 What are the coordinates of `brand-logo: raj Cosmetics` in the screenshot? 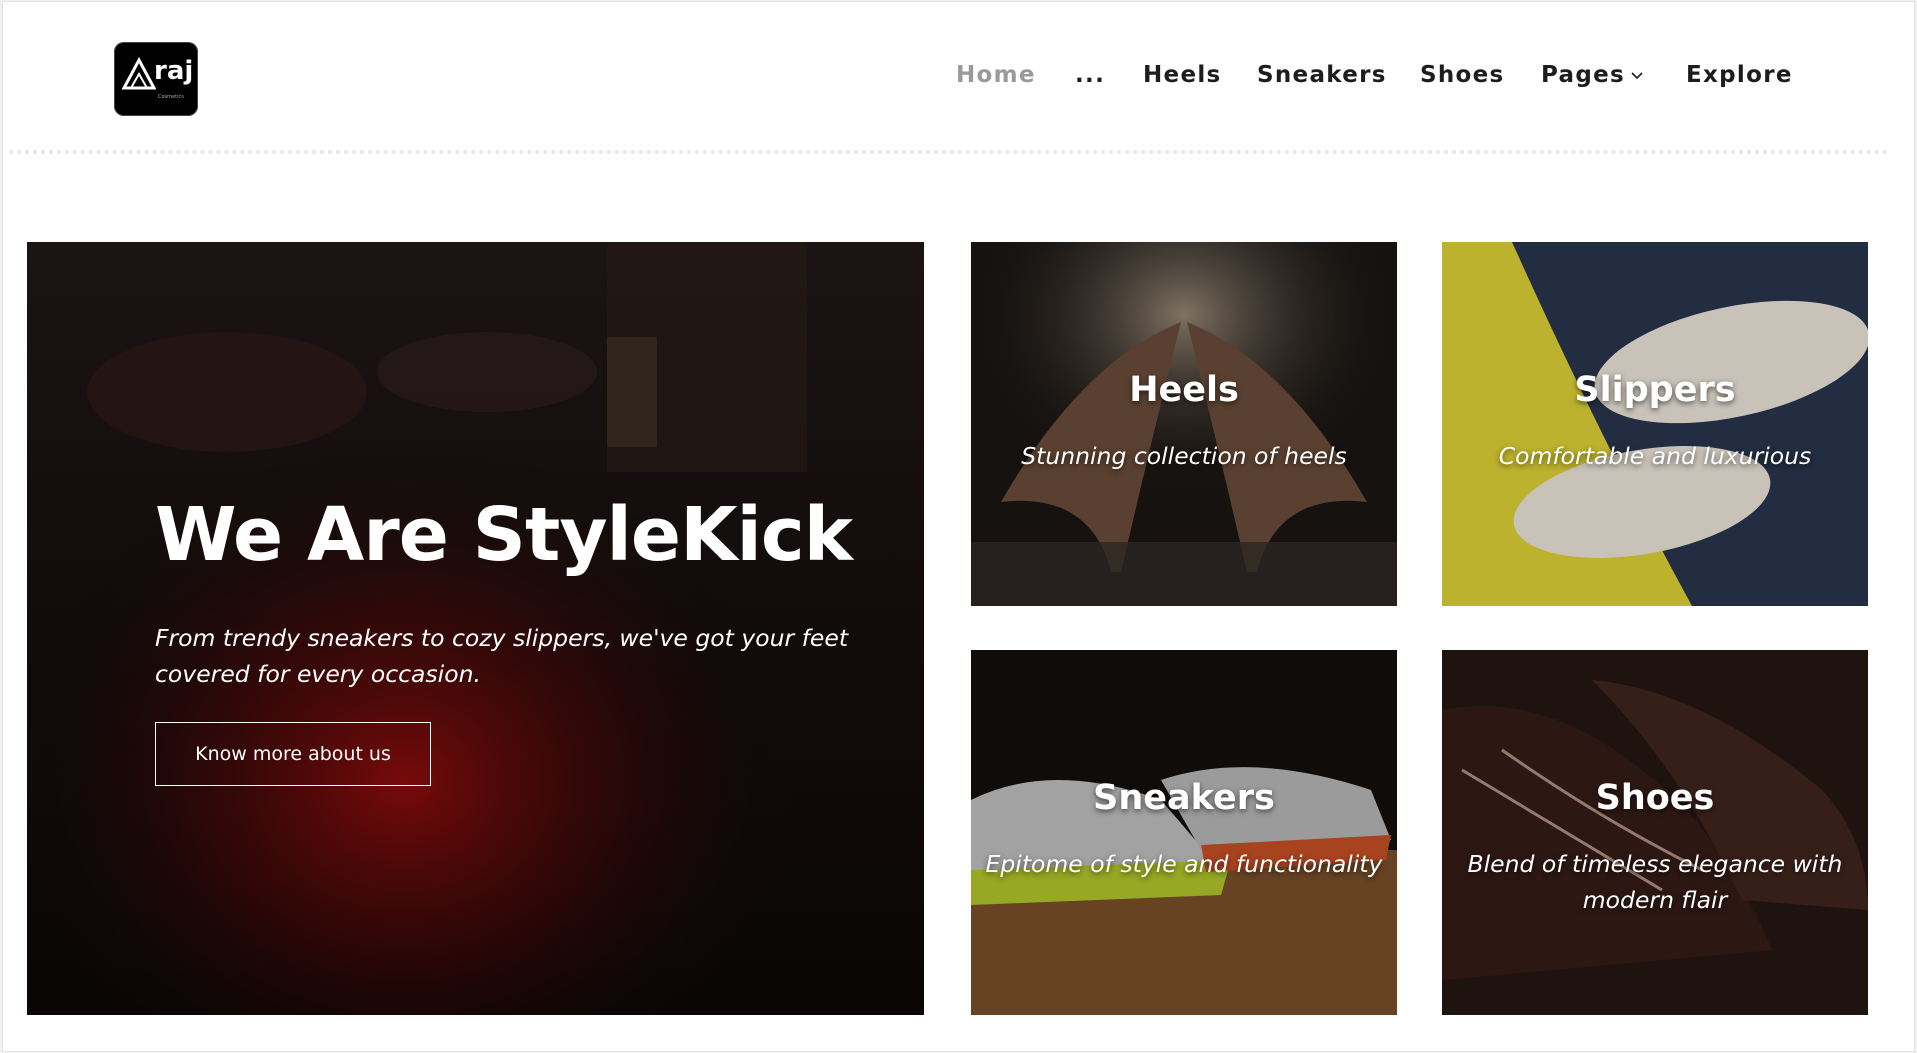 It's located at (156, 79).